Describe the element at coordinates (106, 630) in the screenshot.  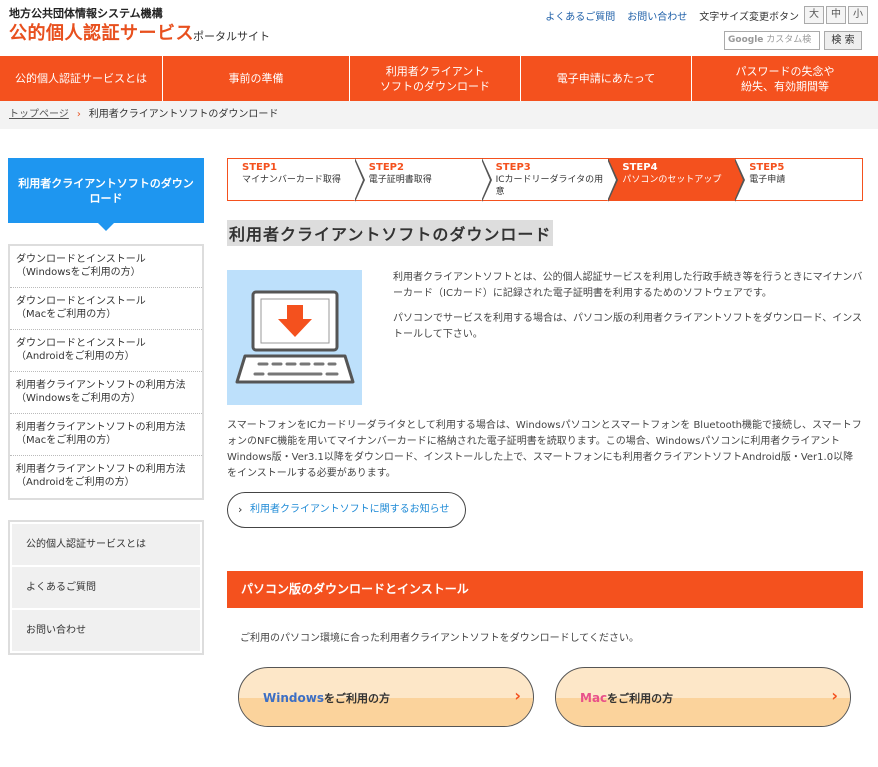
I see `sidebar-link-contact: お問い合わせ` at that location.